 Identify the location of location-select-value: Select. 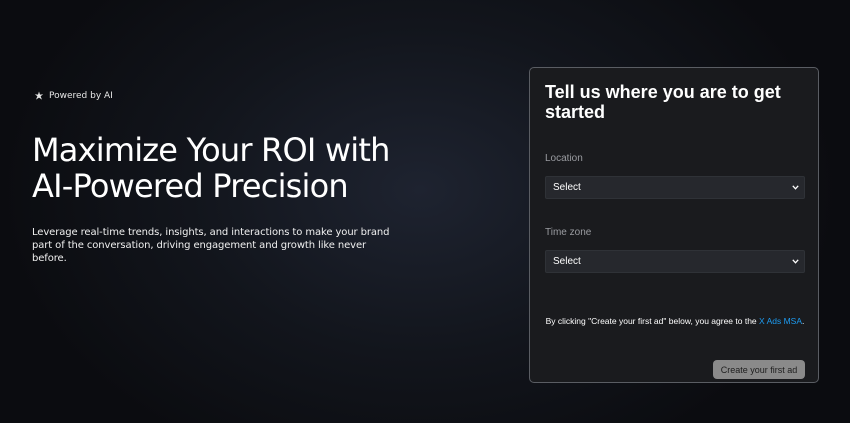
(567, 187).